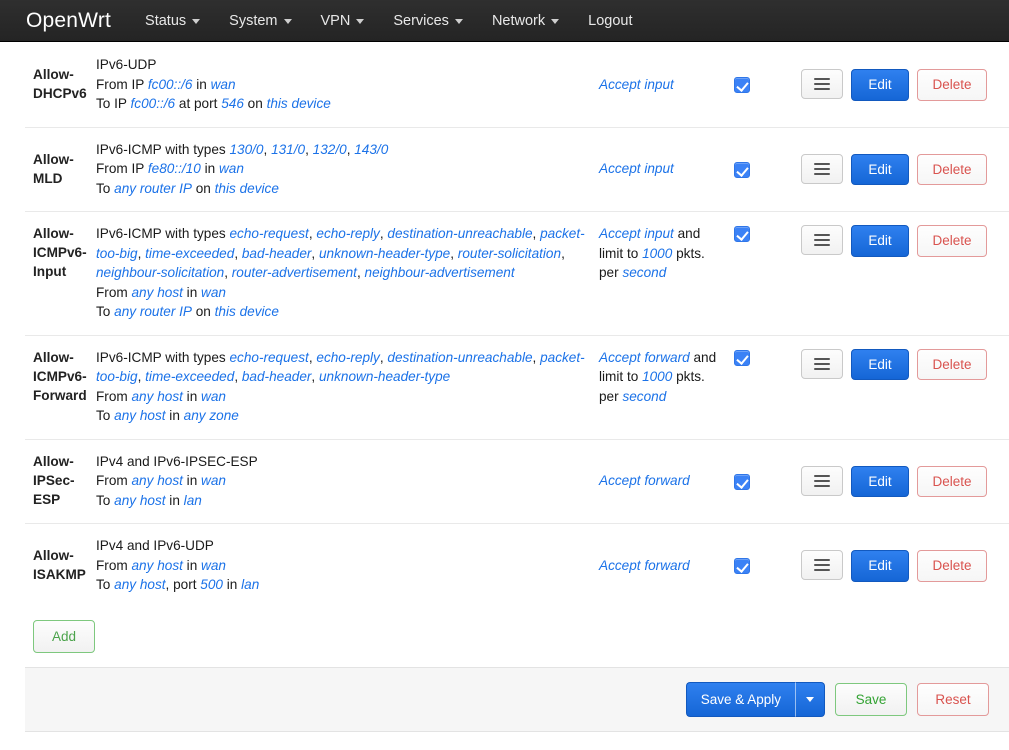  I want to click on rule-value-link: 546, so click(232, 103).